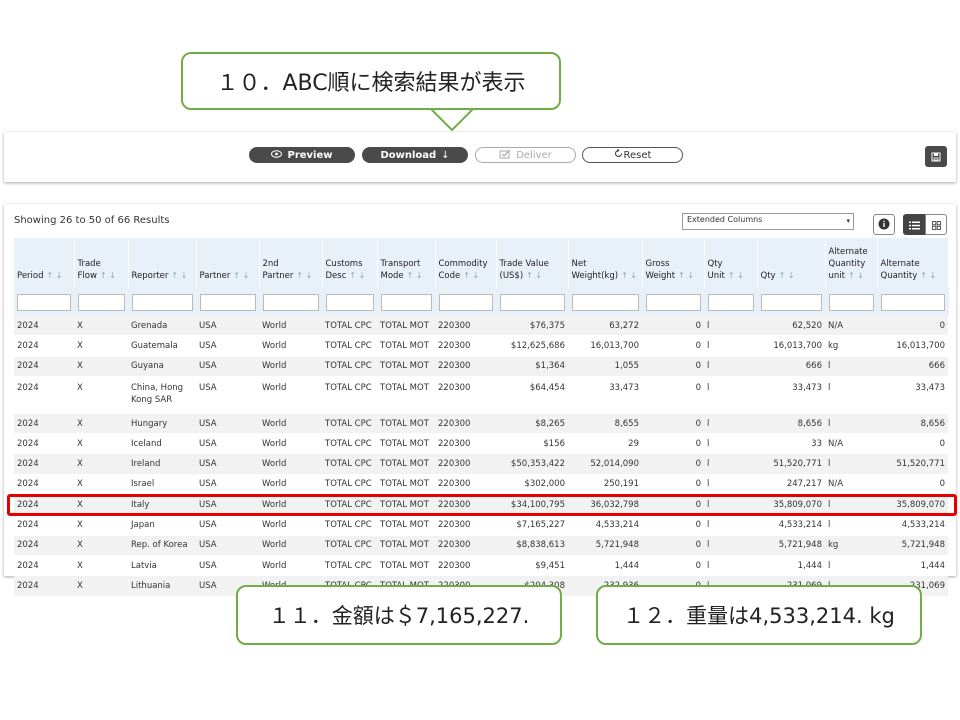 Image resolution: width=960 pixels, height=720 pixels. What do you see at coordinates (101, 263) in the screenshot?
I see `column-header: Trade Flow ↑ ↓` at bounding box center [101, 263].